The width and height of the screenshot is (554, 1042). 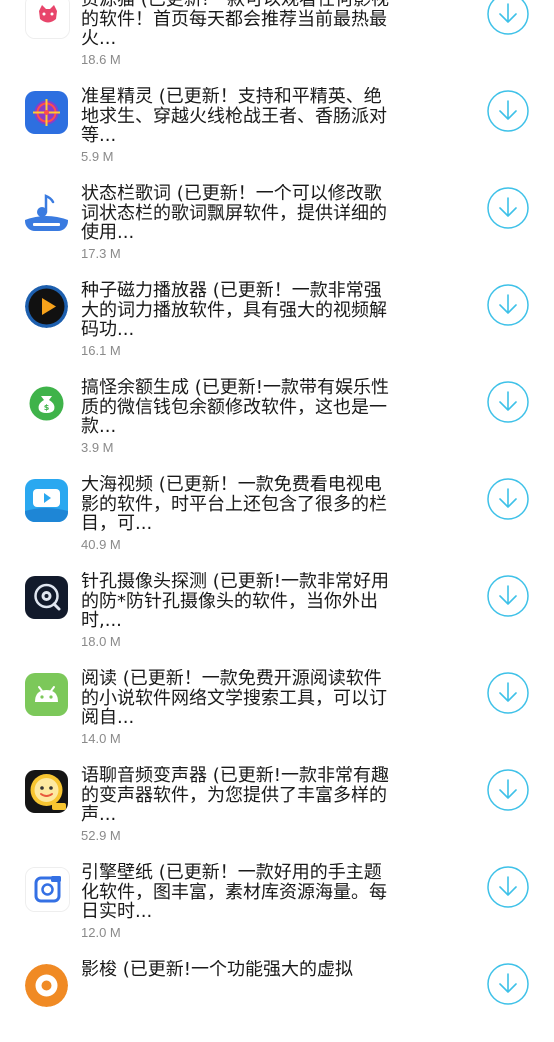 What do you see at coordinates (46, 500) in the screenshot?
I see `video-player-icon` at bounding box center [46, 500].